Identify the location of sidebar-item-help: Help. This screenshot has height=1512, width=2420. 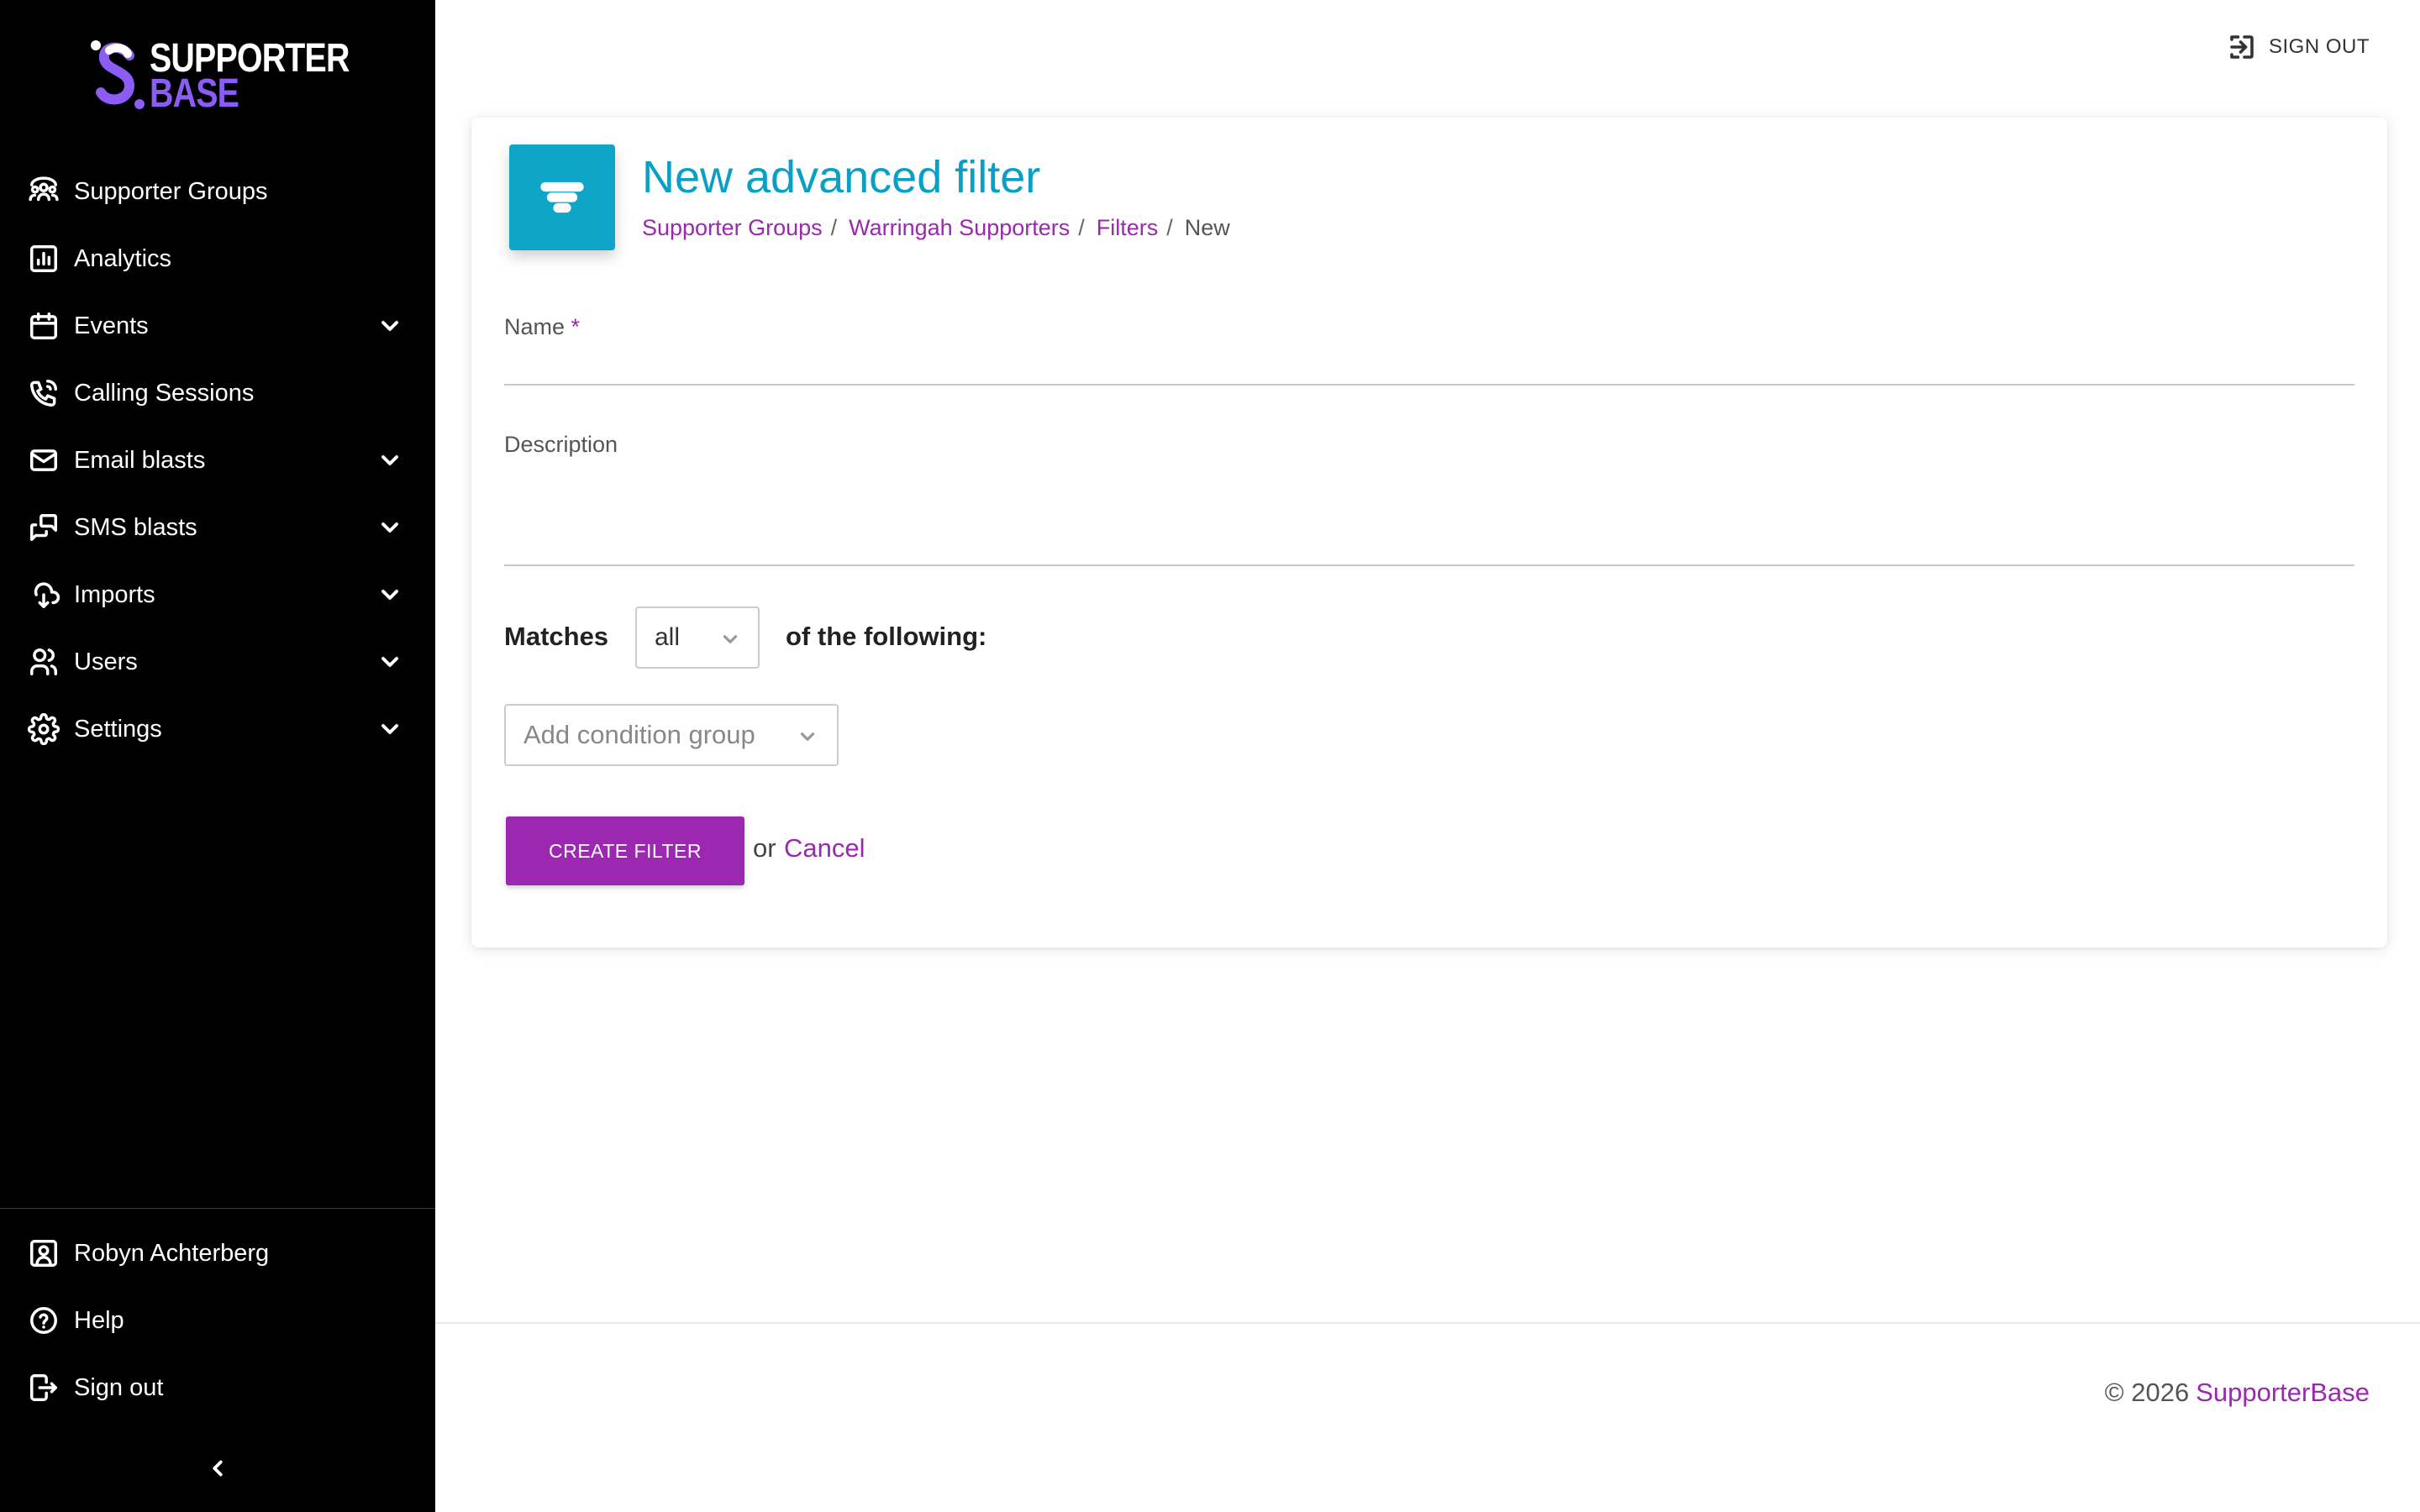
(218, 1320).